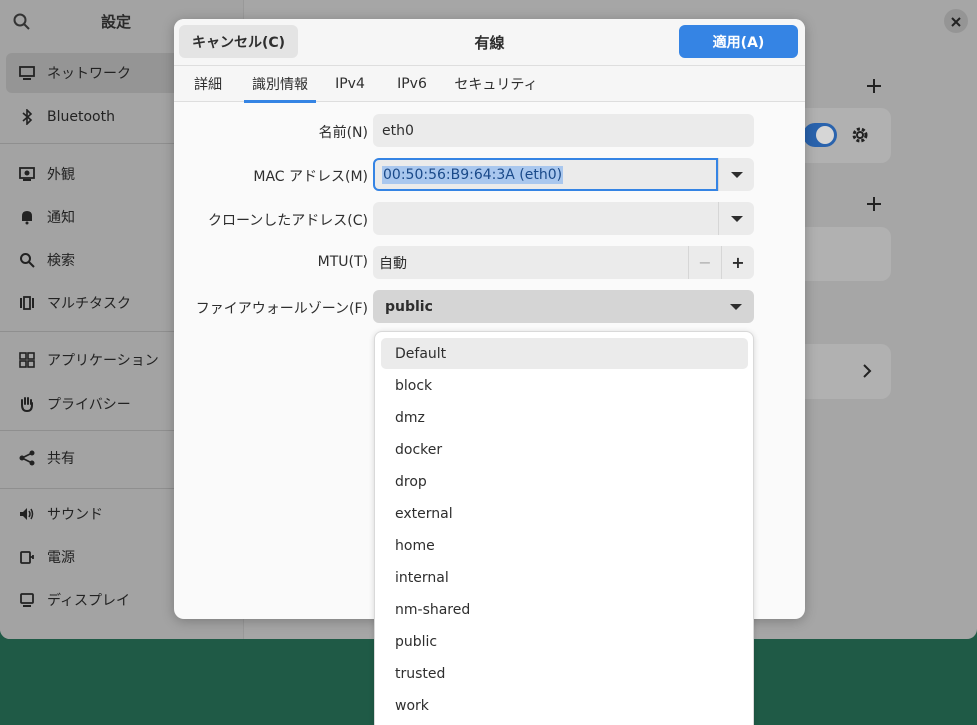 This screenshot has width=977, height=725. I want to click on option-nm-shared: nm-shared, so click(564, 609).